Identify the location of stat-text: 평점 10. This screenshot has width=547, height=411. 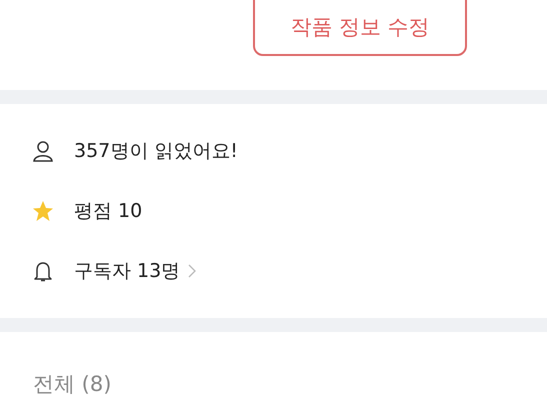
(108, 211).